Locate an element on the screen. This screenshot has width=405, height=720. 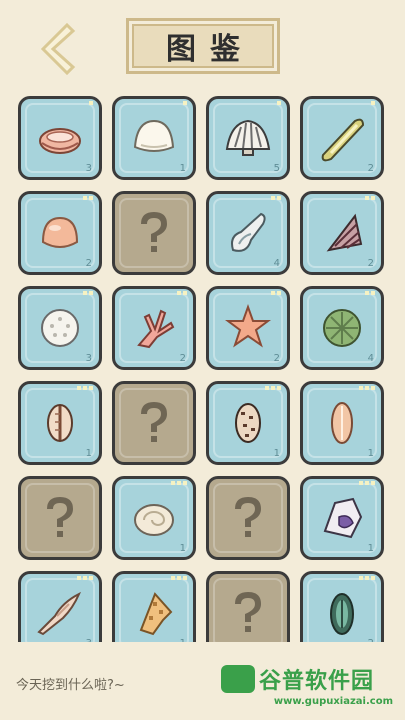
watermark-badge-icon is located at coordinates (238, 679).